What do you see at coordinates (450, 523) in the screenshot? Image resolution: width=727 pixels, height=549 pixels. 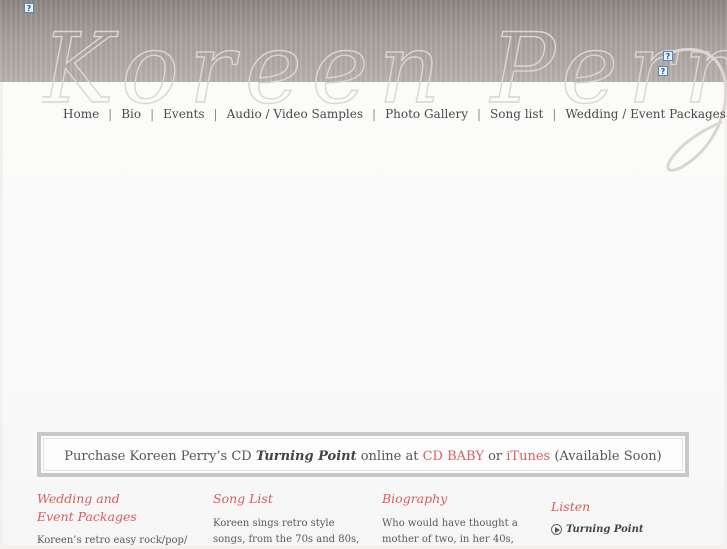 I see `biography-body-line1: Who would have thought a` at bounding box center [450, 523].